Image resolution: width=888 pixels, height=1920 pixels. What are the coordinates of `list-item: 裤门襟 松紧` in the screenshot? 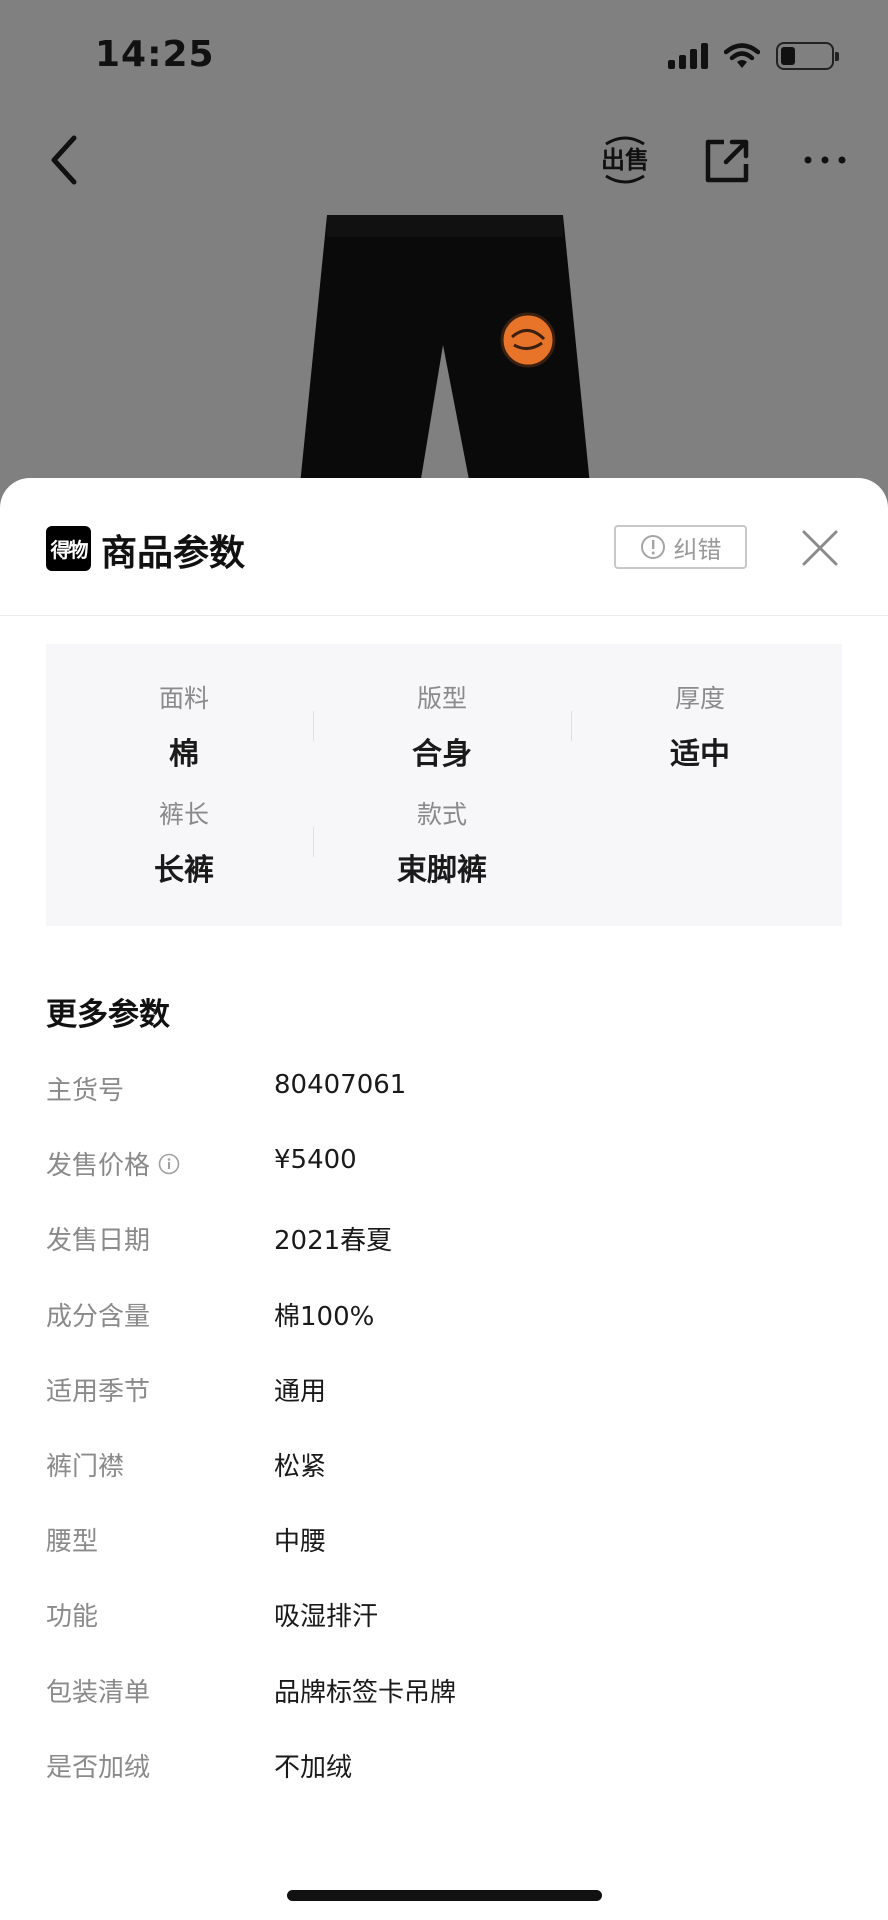 It's located at (444, 1483).